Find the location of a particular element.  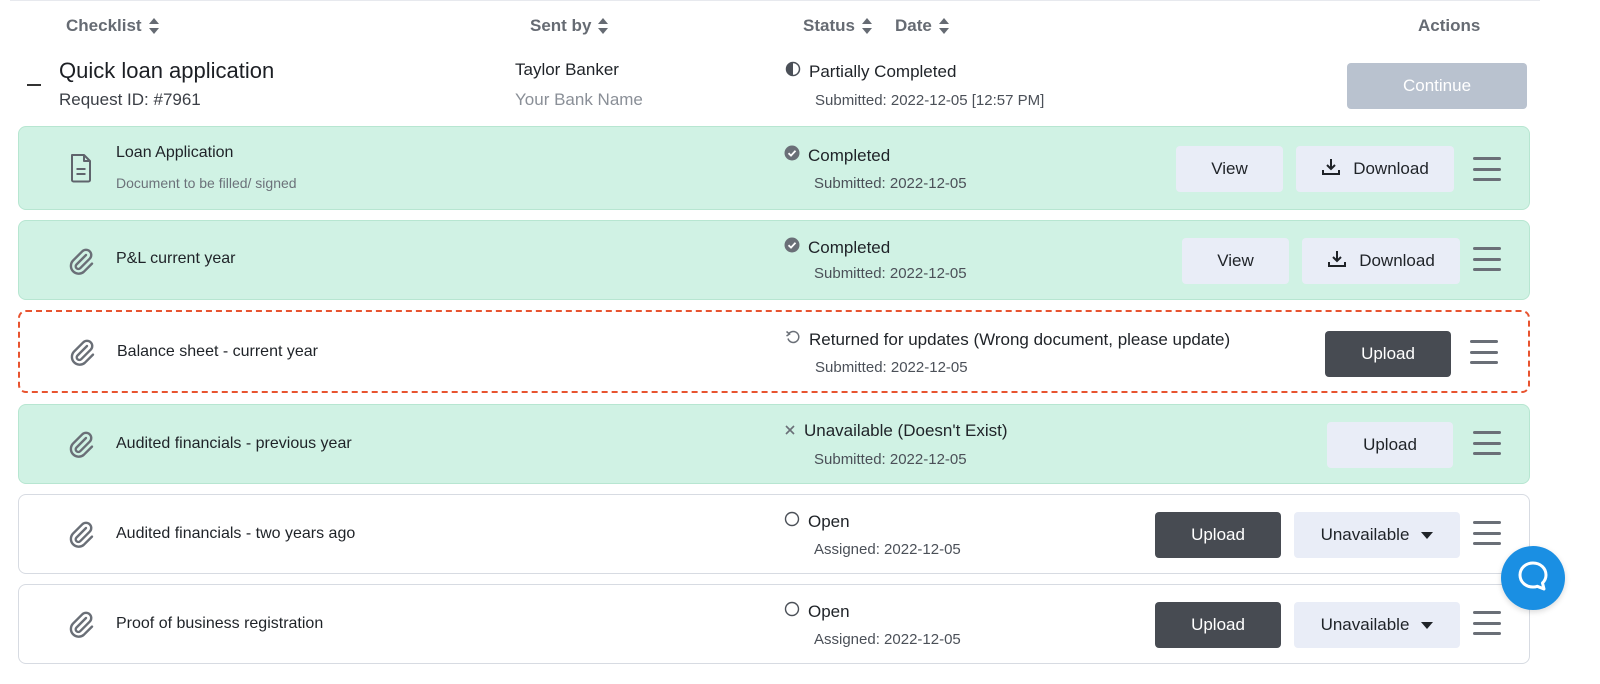

column-checklist-label: Checklist is located at coordinates (104, 25).